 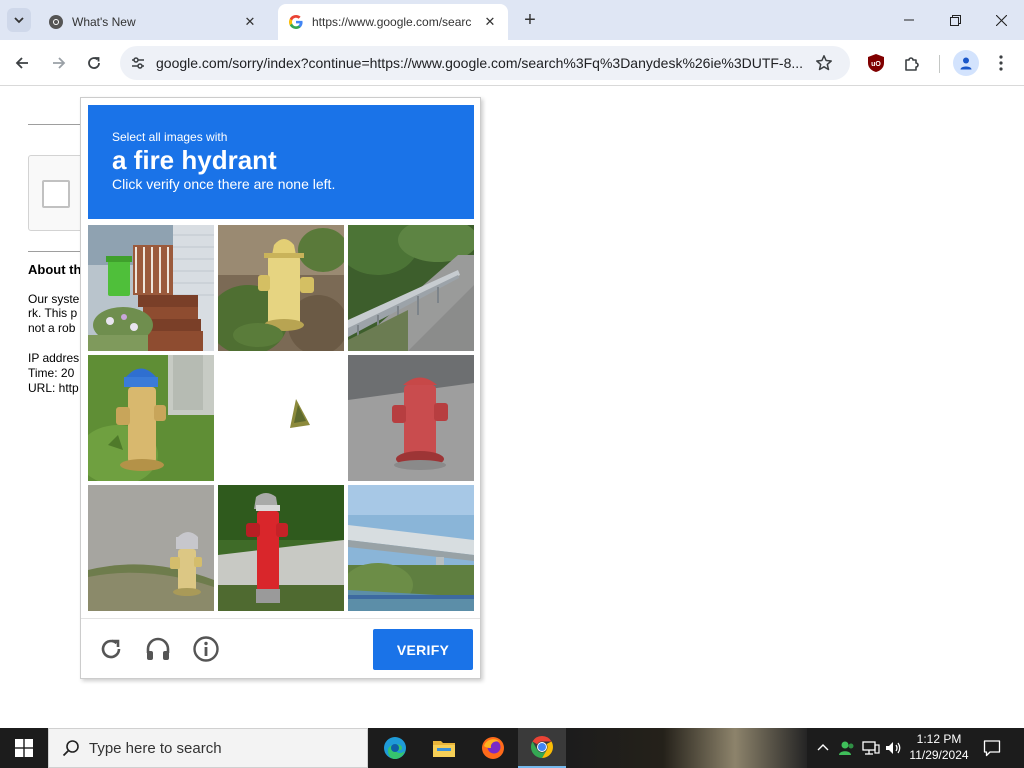 I want to click on help-info-button, so click(x=206, y=649).